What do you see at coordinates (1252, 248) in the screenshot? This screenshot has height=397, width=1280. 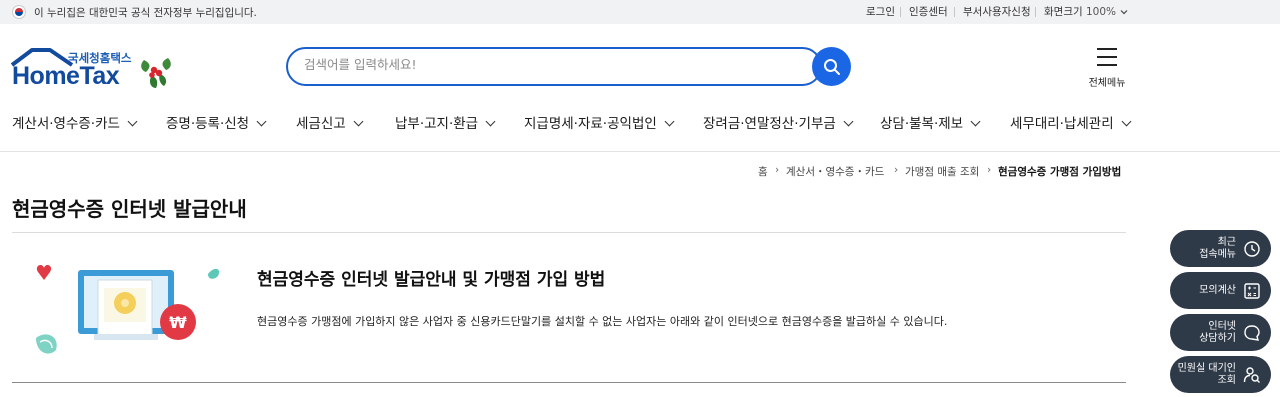 I see `clock-icon` at bounding box center [1252, 248].